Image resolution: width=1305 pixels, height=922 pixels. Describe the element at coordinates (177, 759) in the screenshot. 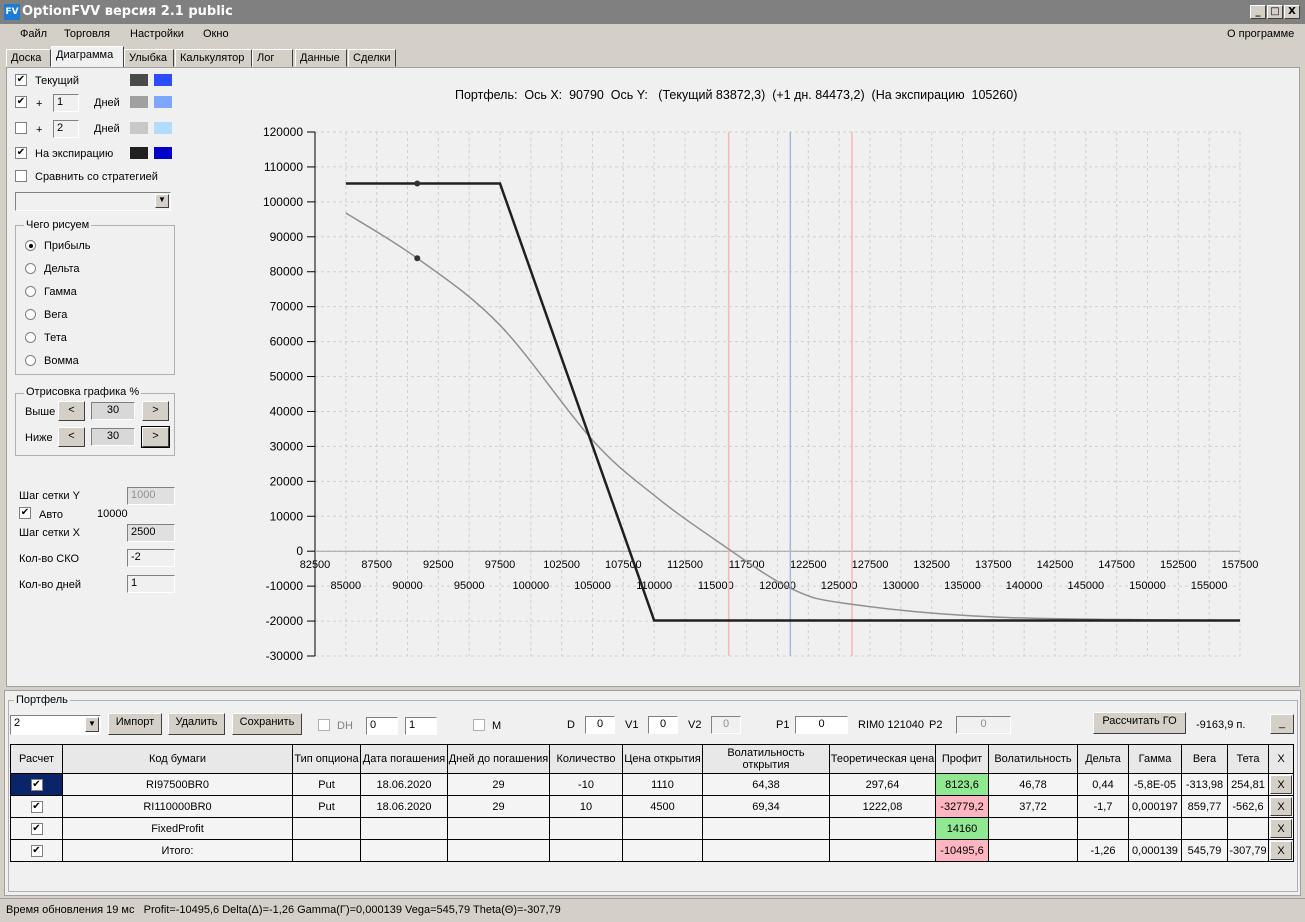

I see `column-header: Код бумаги` at that location.